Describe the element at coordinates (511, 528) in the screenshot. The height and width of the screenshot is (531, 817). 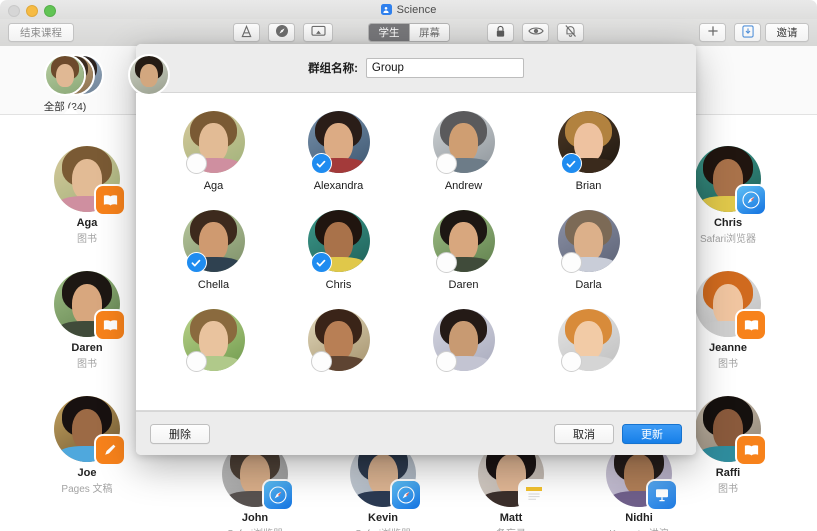
I see `student-app: 备忘录` at that location.